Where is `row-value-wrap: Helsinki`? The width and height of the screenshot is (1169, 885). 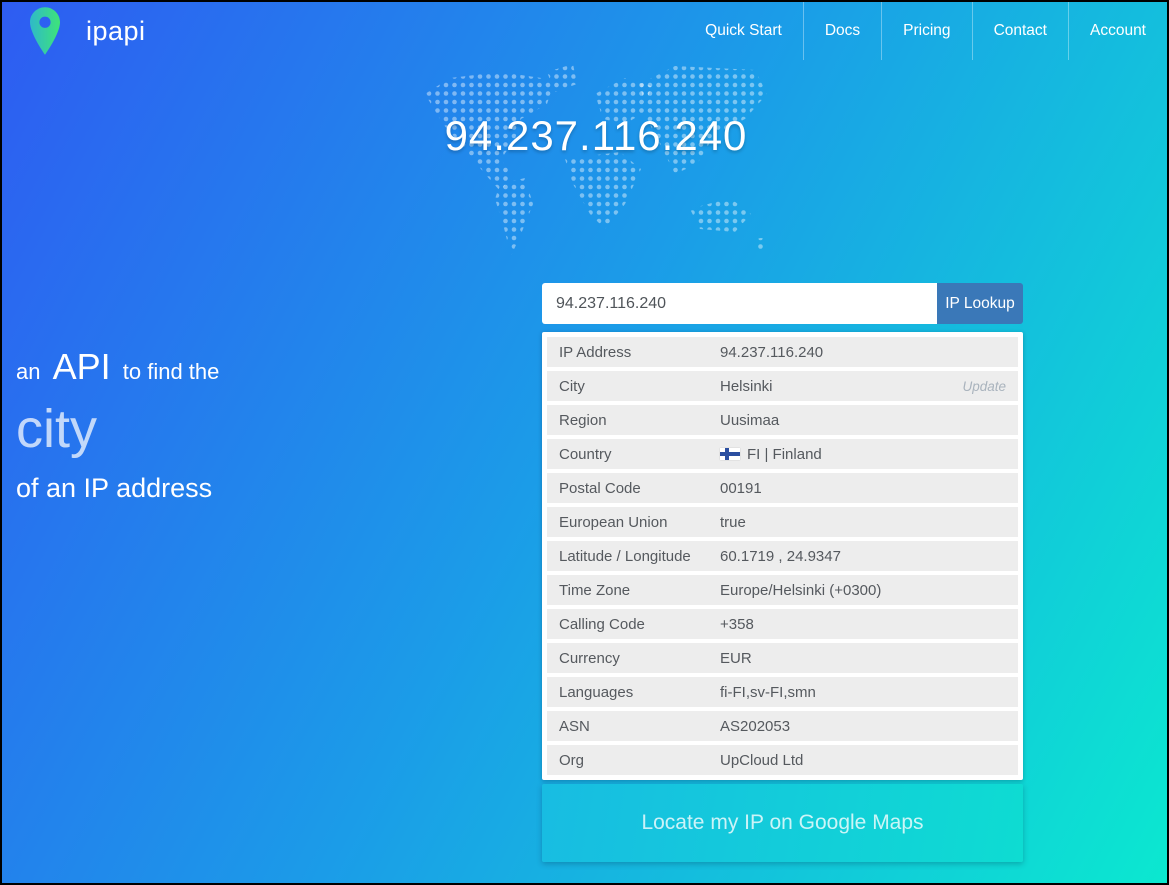 row-value-wrap: Helsinki is located at coordinates (746, 386).